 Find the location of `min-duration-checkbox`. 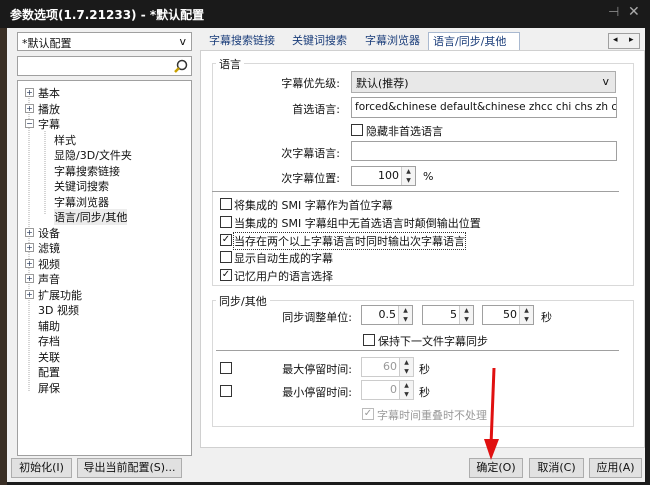

min-duration-checkbox is located at coordinates (226, 391).